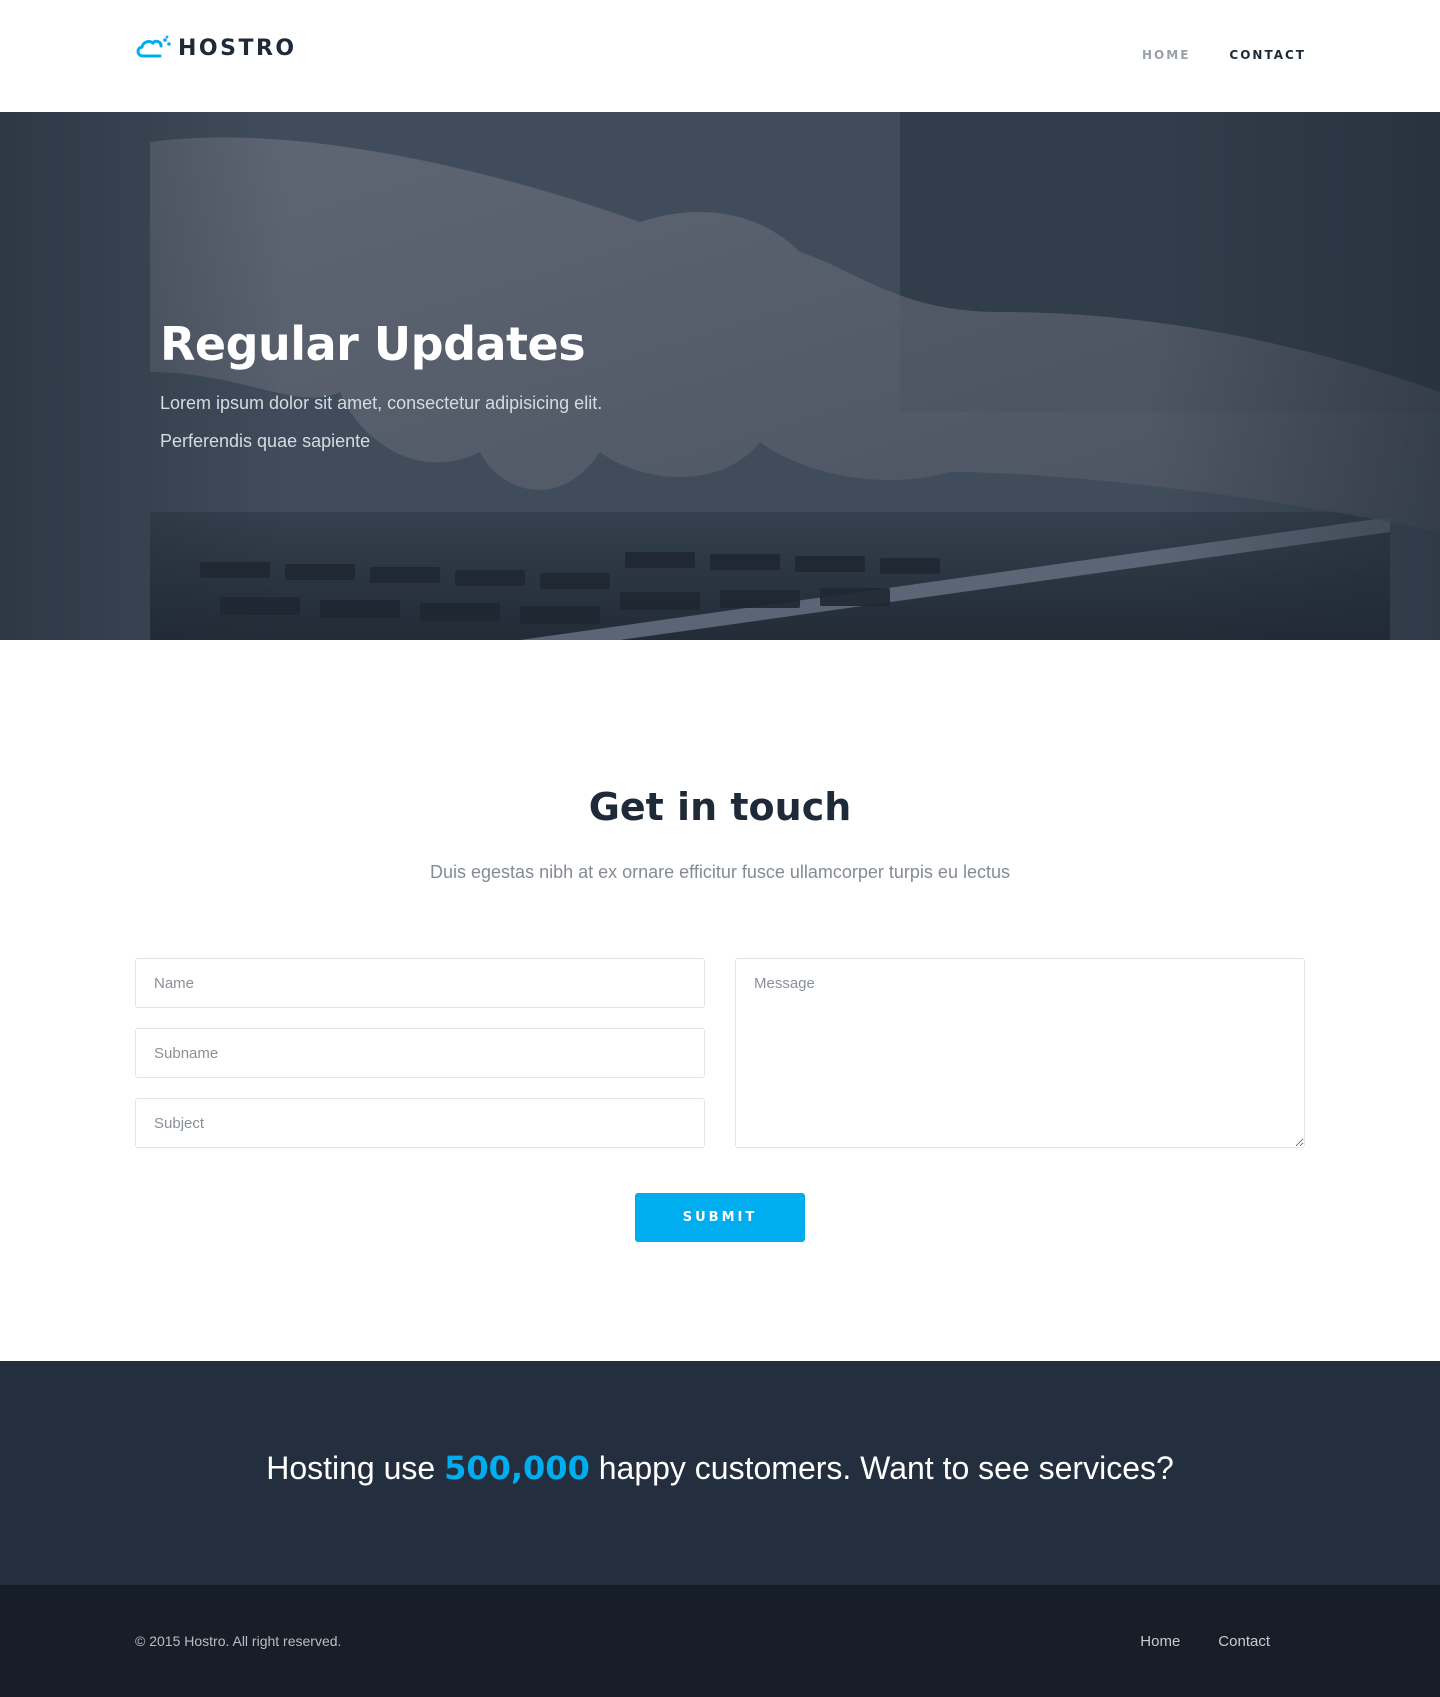 The height and width of the screenshot is (1697, 1440). What do you see at coordinates (355, 1468) in the screenshot?
I see `cta-prefix: Hosting use` at bounding box center [355, 1468].